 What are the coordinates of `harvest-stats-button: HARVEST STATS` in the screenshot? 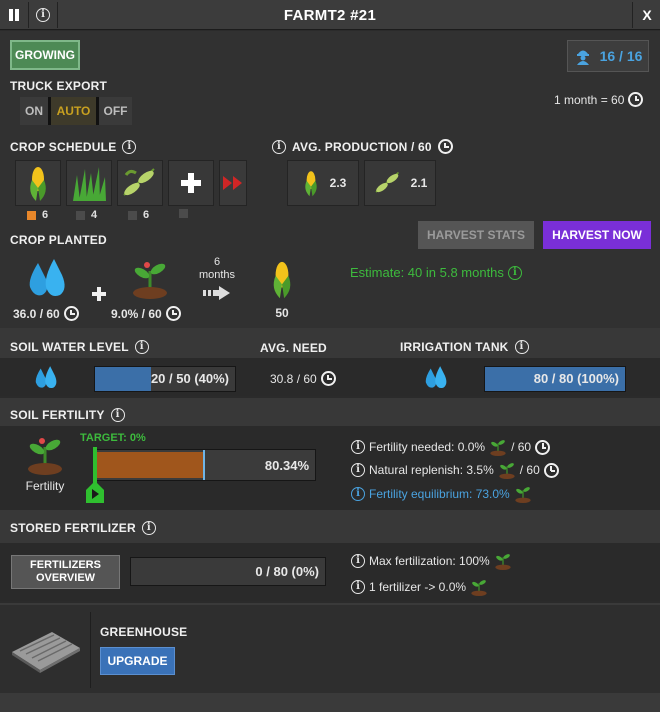 It's located at (476, 235).